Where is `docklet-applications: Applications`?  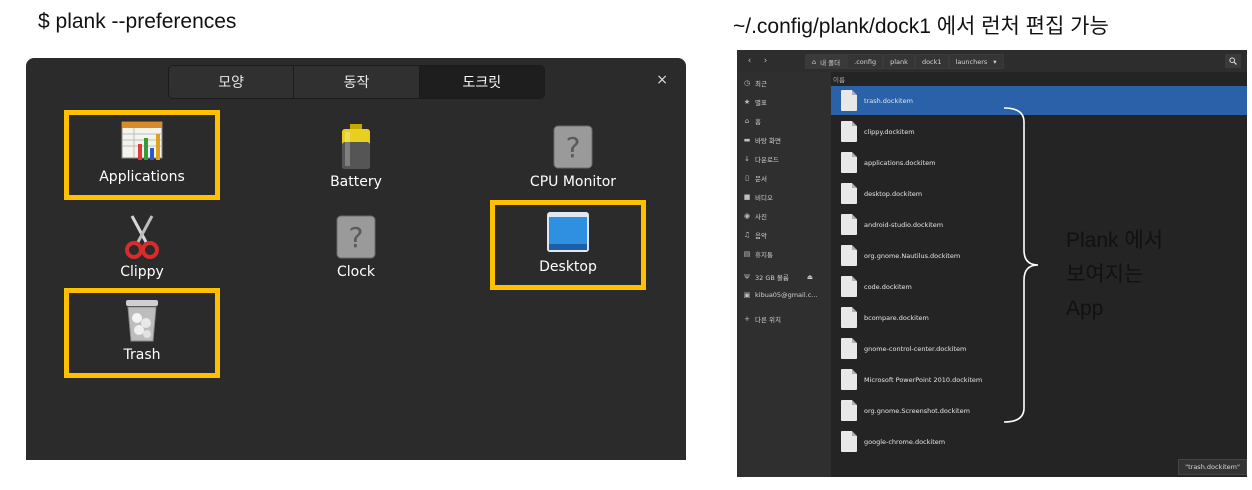 docklet-applications: Applications is located at coordinates (142, 155).